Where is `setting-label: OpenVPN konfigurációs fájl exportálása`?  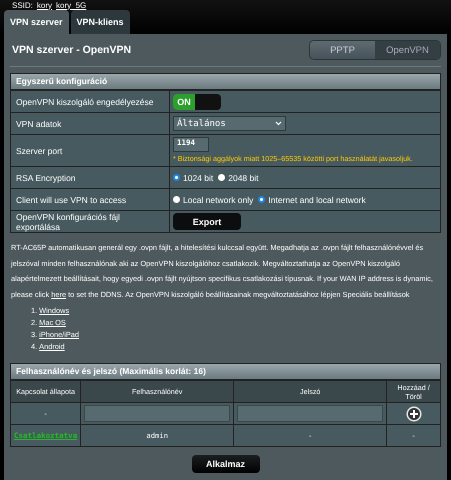
setting-label: OpenVPN konfigurációs fájl exportálása is located at coordinates (90, 221).